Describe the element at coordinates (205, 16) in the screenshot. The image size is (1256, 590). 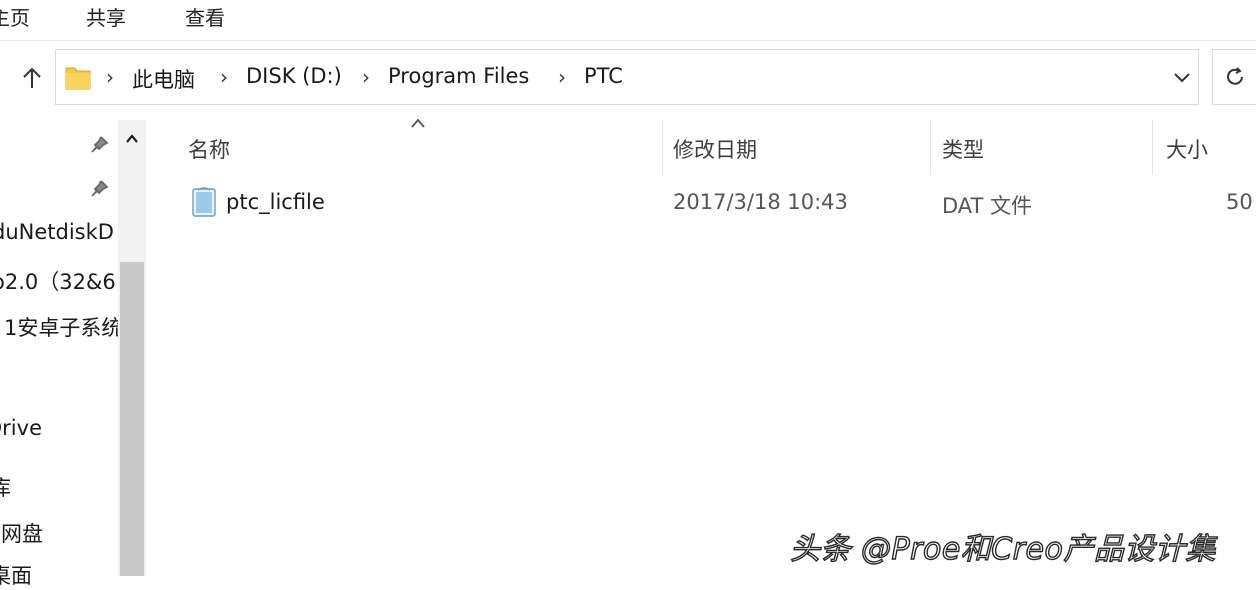
I see `tab-view: 查看` at that location.